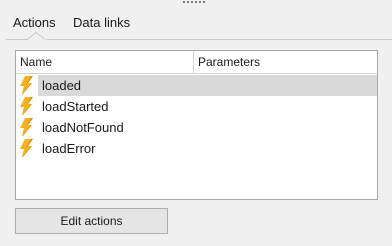 The width and height of the screenshot is (392, 246). Describe the element at coordinates (207, 85) in the screenshot. I see `row-selection-highlight` at that location.